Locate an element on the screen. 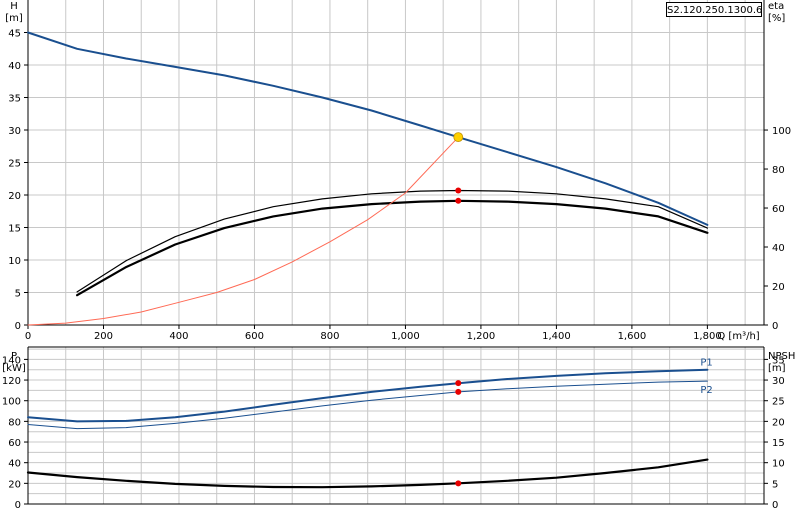 The image size is (800, 520). x-axis-title: Q [m³/h] is located at coordinates (738, 336).